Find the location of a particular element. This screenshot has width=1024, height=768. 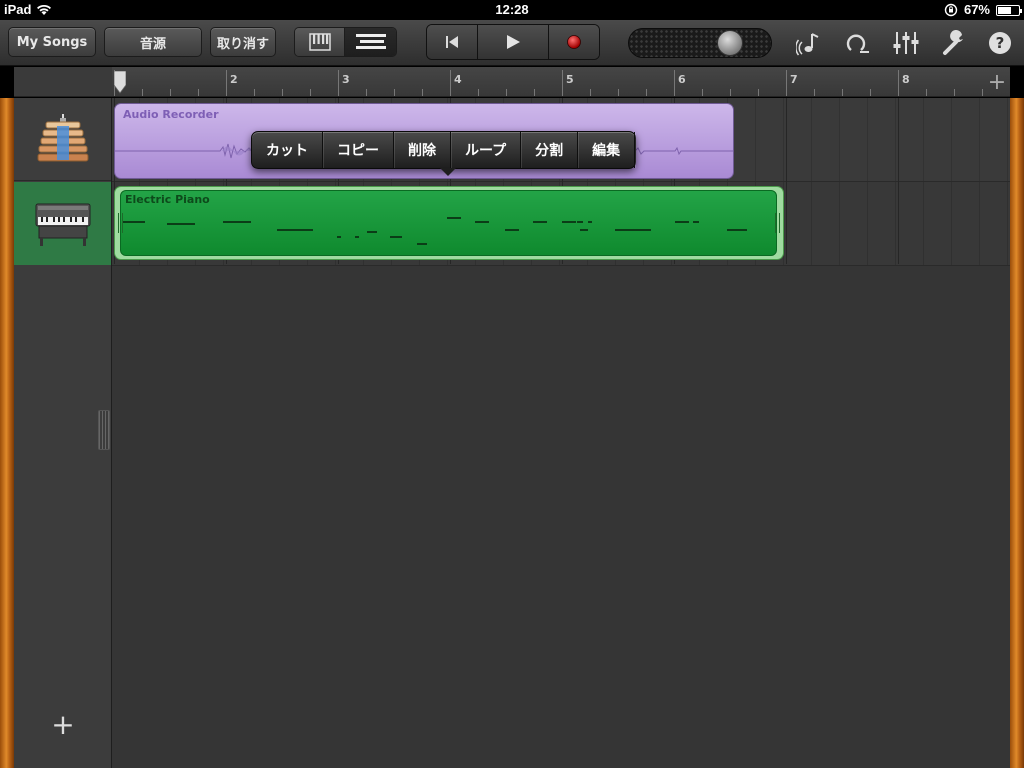

track-column-resize-handle is located at coordinates (104, 430).